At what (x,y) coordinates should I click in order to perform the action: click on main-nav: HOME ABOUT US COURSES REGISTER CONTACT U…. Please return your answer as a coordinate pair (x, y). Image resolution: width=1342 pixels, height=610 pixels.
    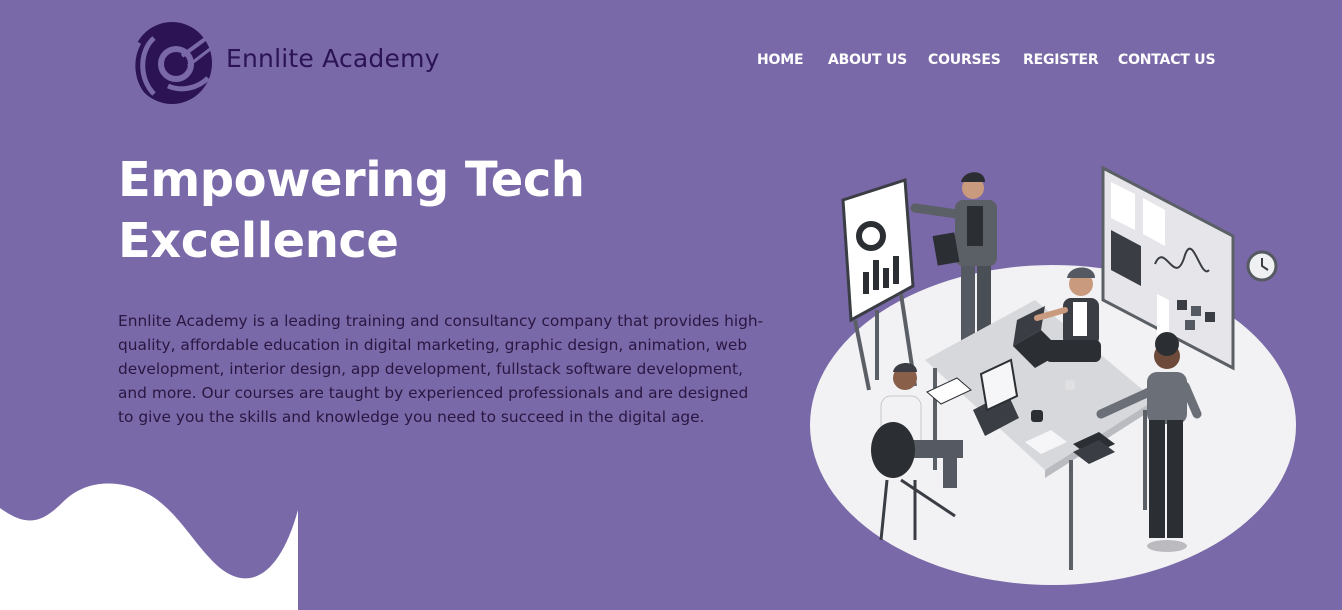
    Looking at the image, I should click on (671, 62).